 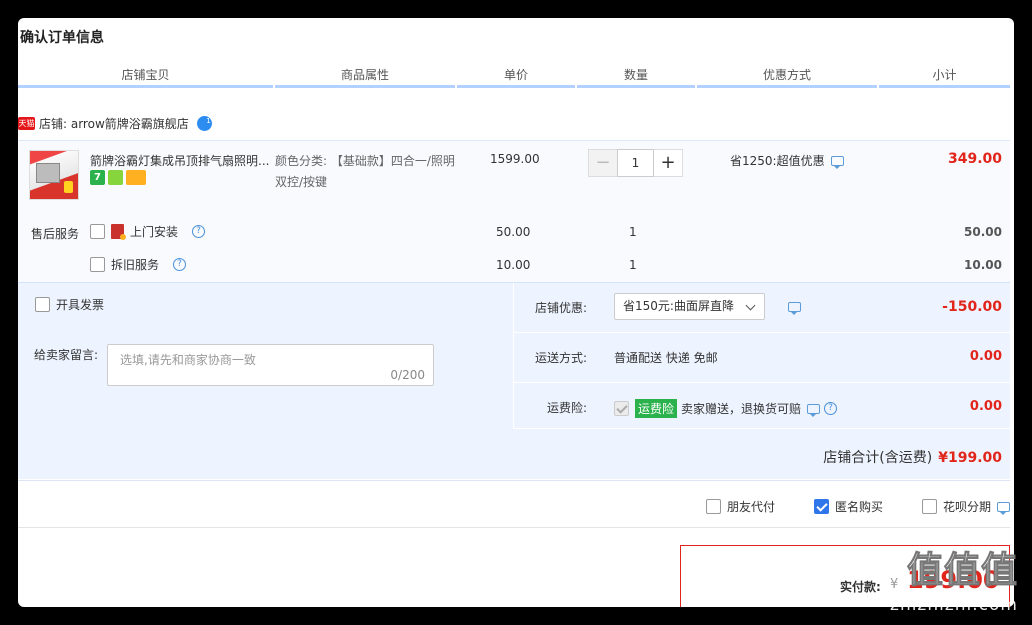 What do you see at coordinates (983, 265) in the screenshot?
I see `remove-old-subtotal: 10.00` at bounding box center [983, 265].